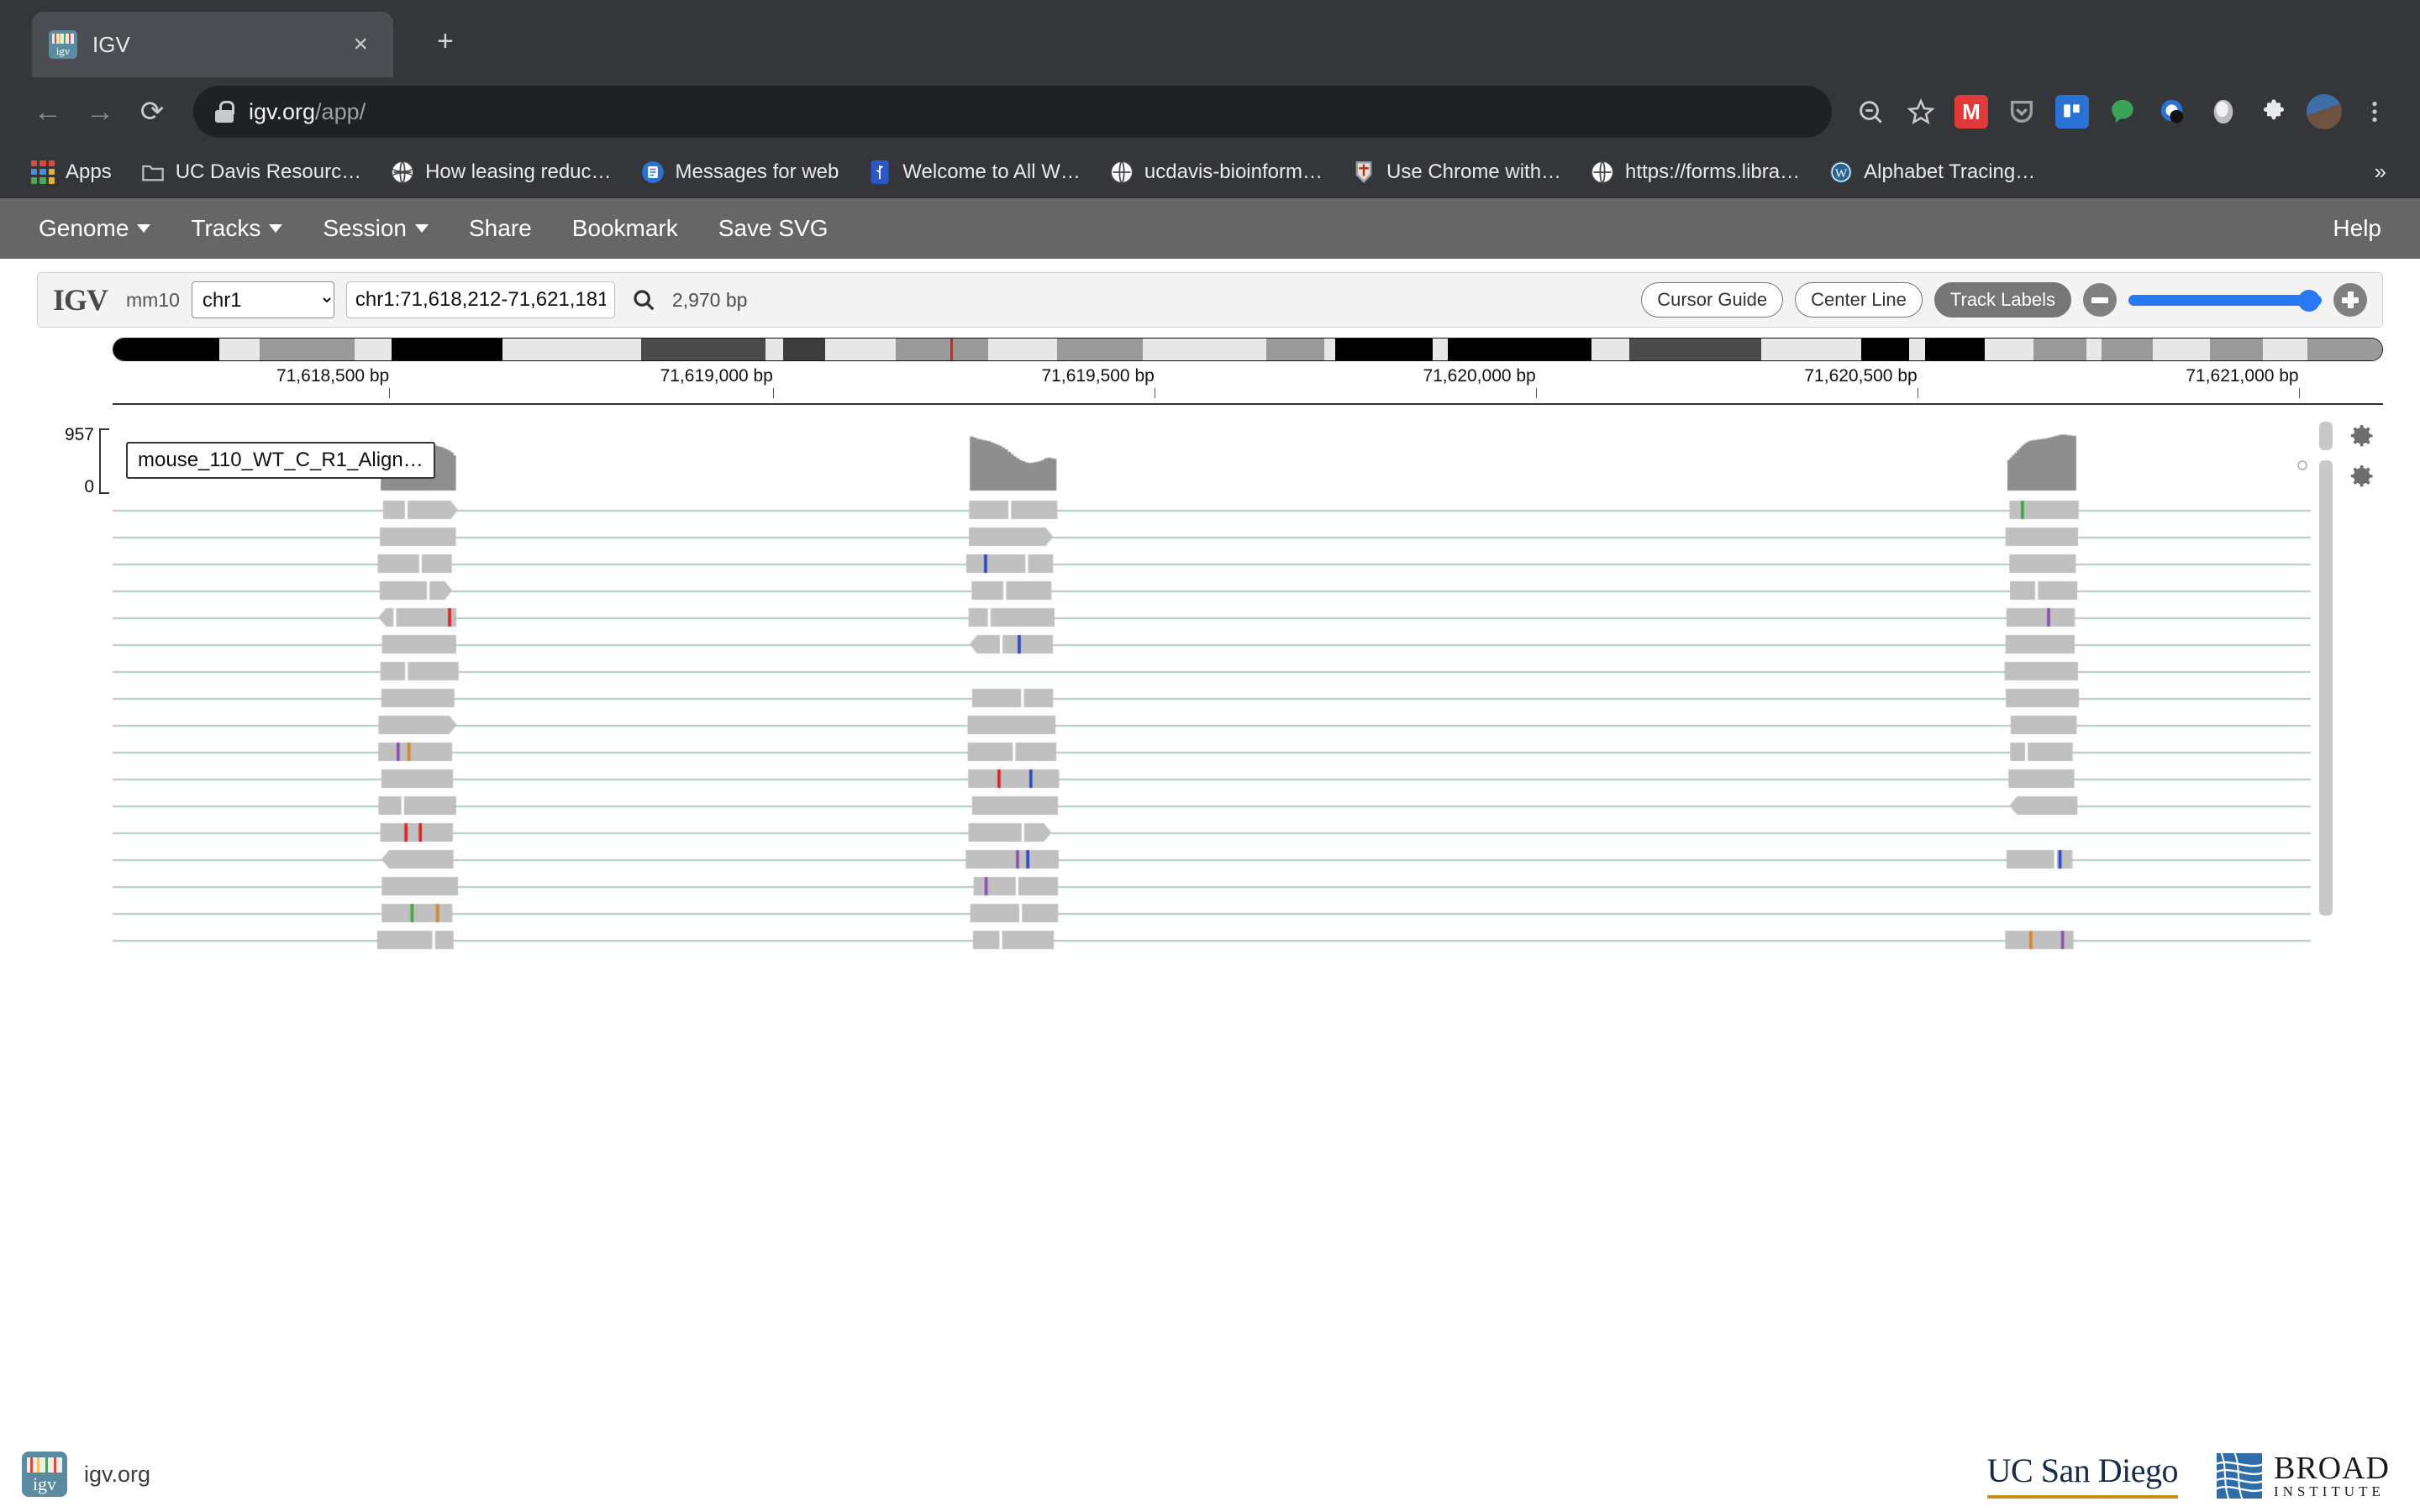 The image size is (2420, 1512). I want to click on menu-session-label: Session, so click(365, 228).